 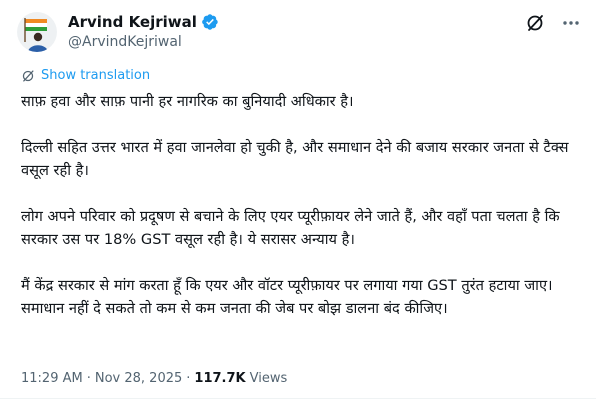 I want to click on translate-globe-icon, so click(x=28, y=75).